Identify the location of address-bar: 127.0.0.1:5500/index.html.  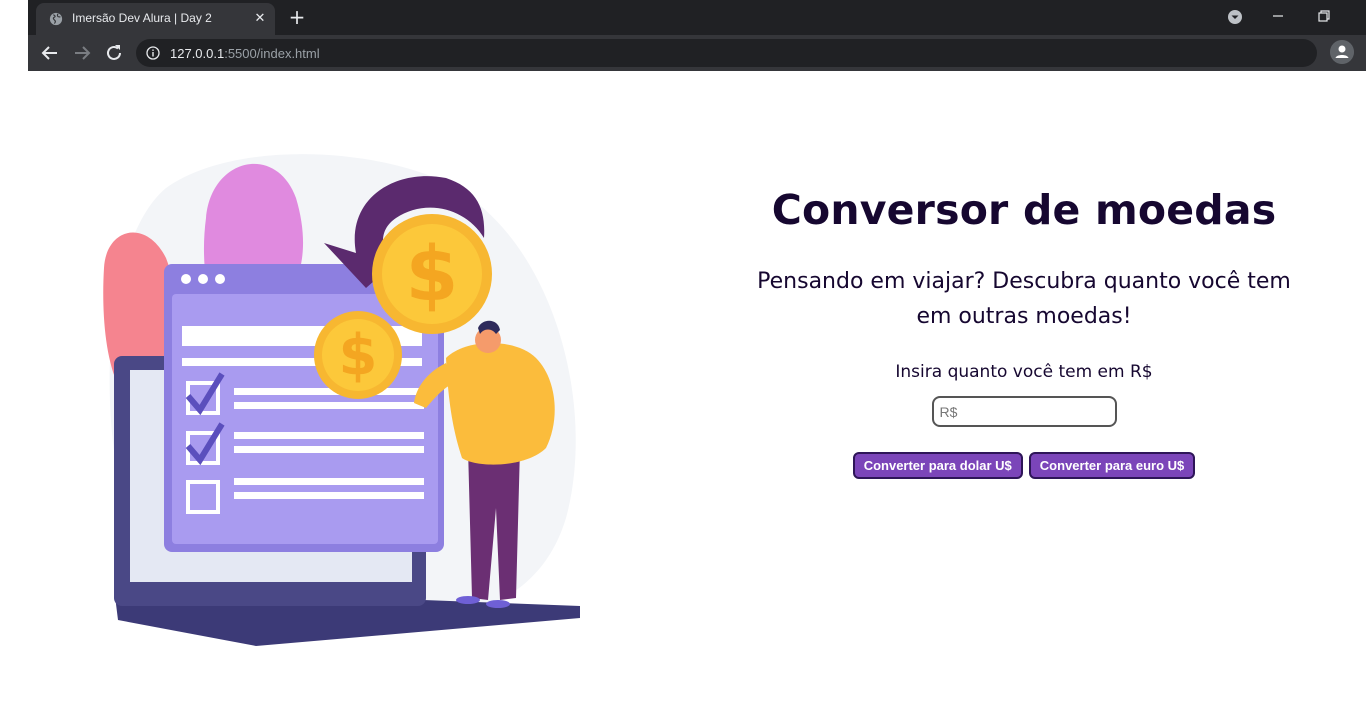
(726, 53).